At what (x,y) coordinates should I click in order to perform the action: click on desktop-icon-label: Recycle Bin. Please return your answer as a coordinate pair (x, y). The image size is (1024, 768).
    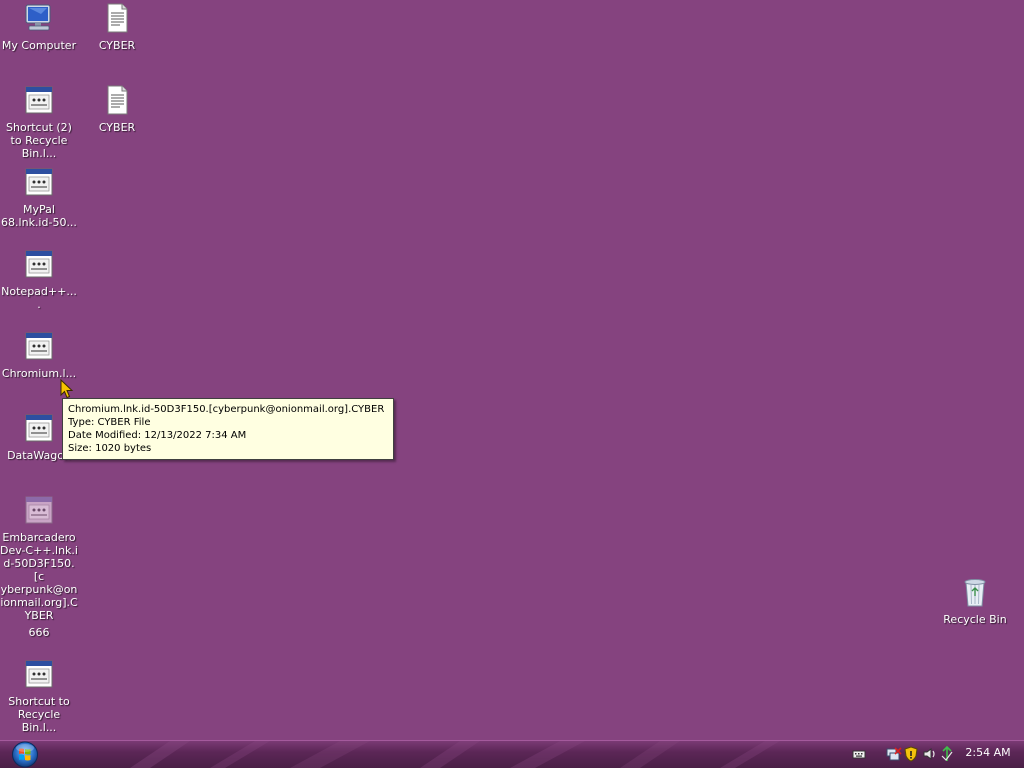
    Looking at the image, I should click on (975, 619).